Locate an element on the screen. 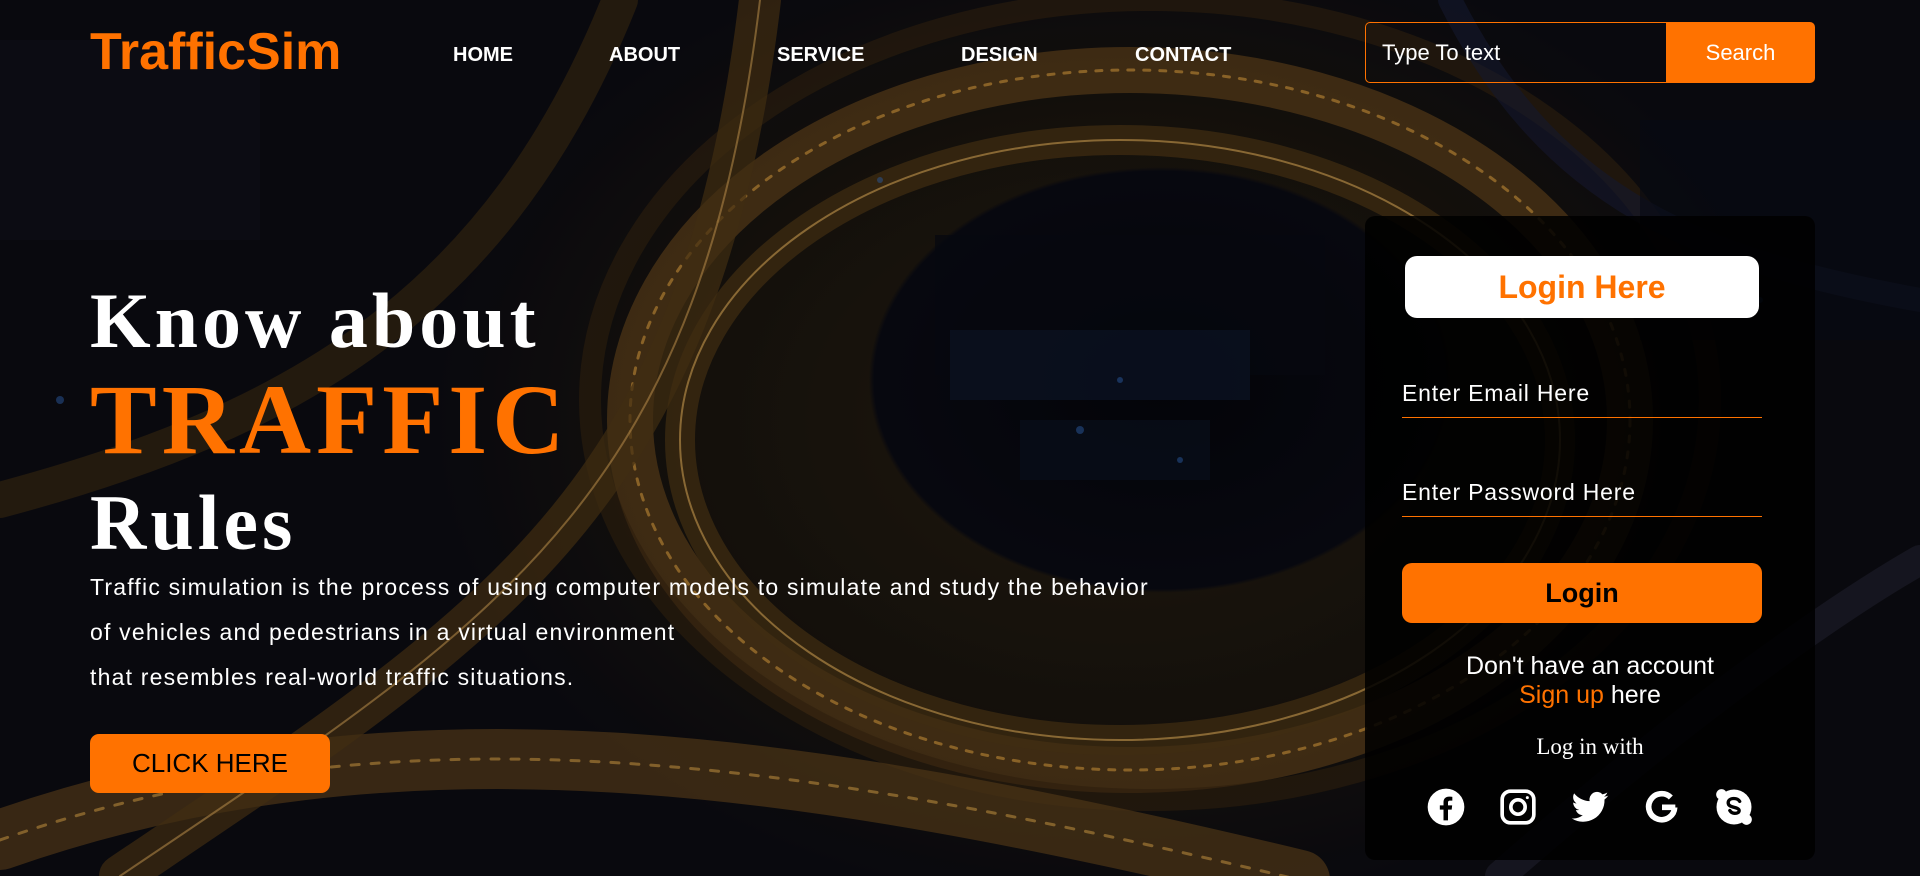  nav-design: DESIGN is located at coordinates (999, 55).